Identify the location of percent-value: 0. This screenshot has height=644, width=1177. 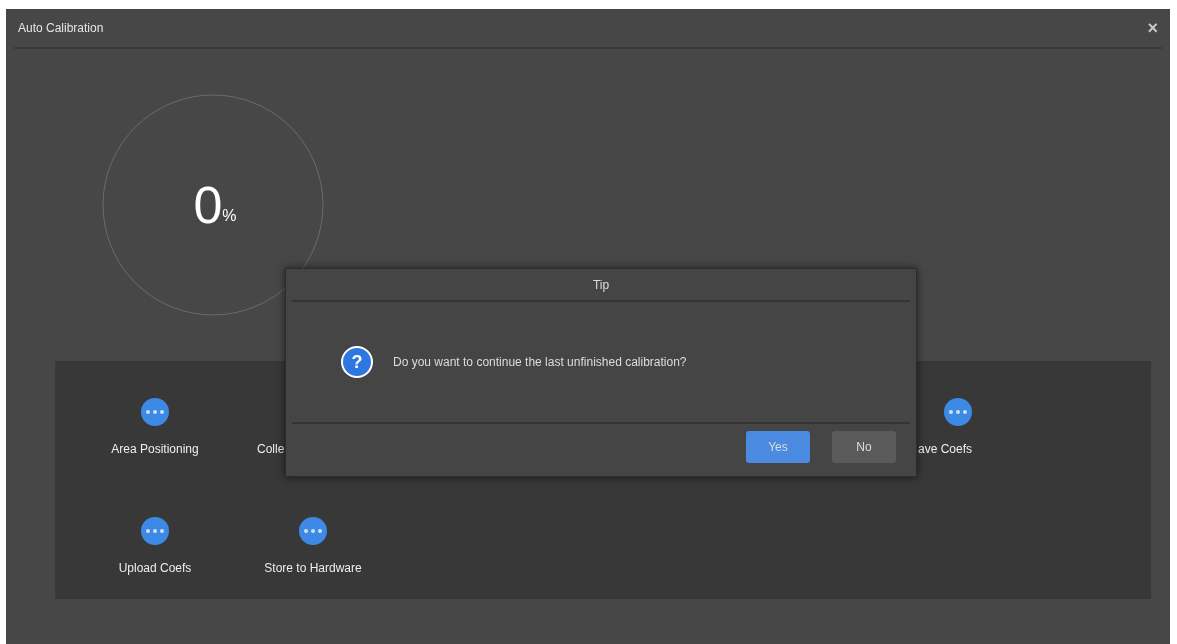
(208, 205).